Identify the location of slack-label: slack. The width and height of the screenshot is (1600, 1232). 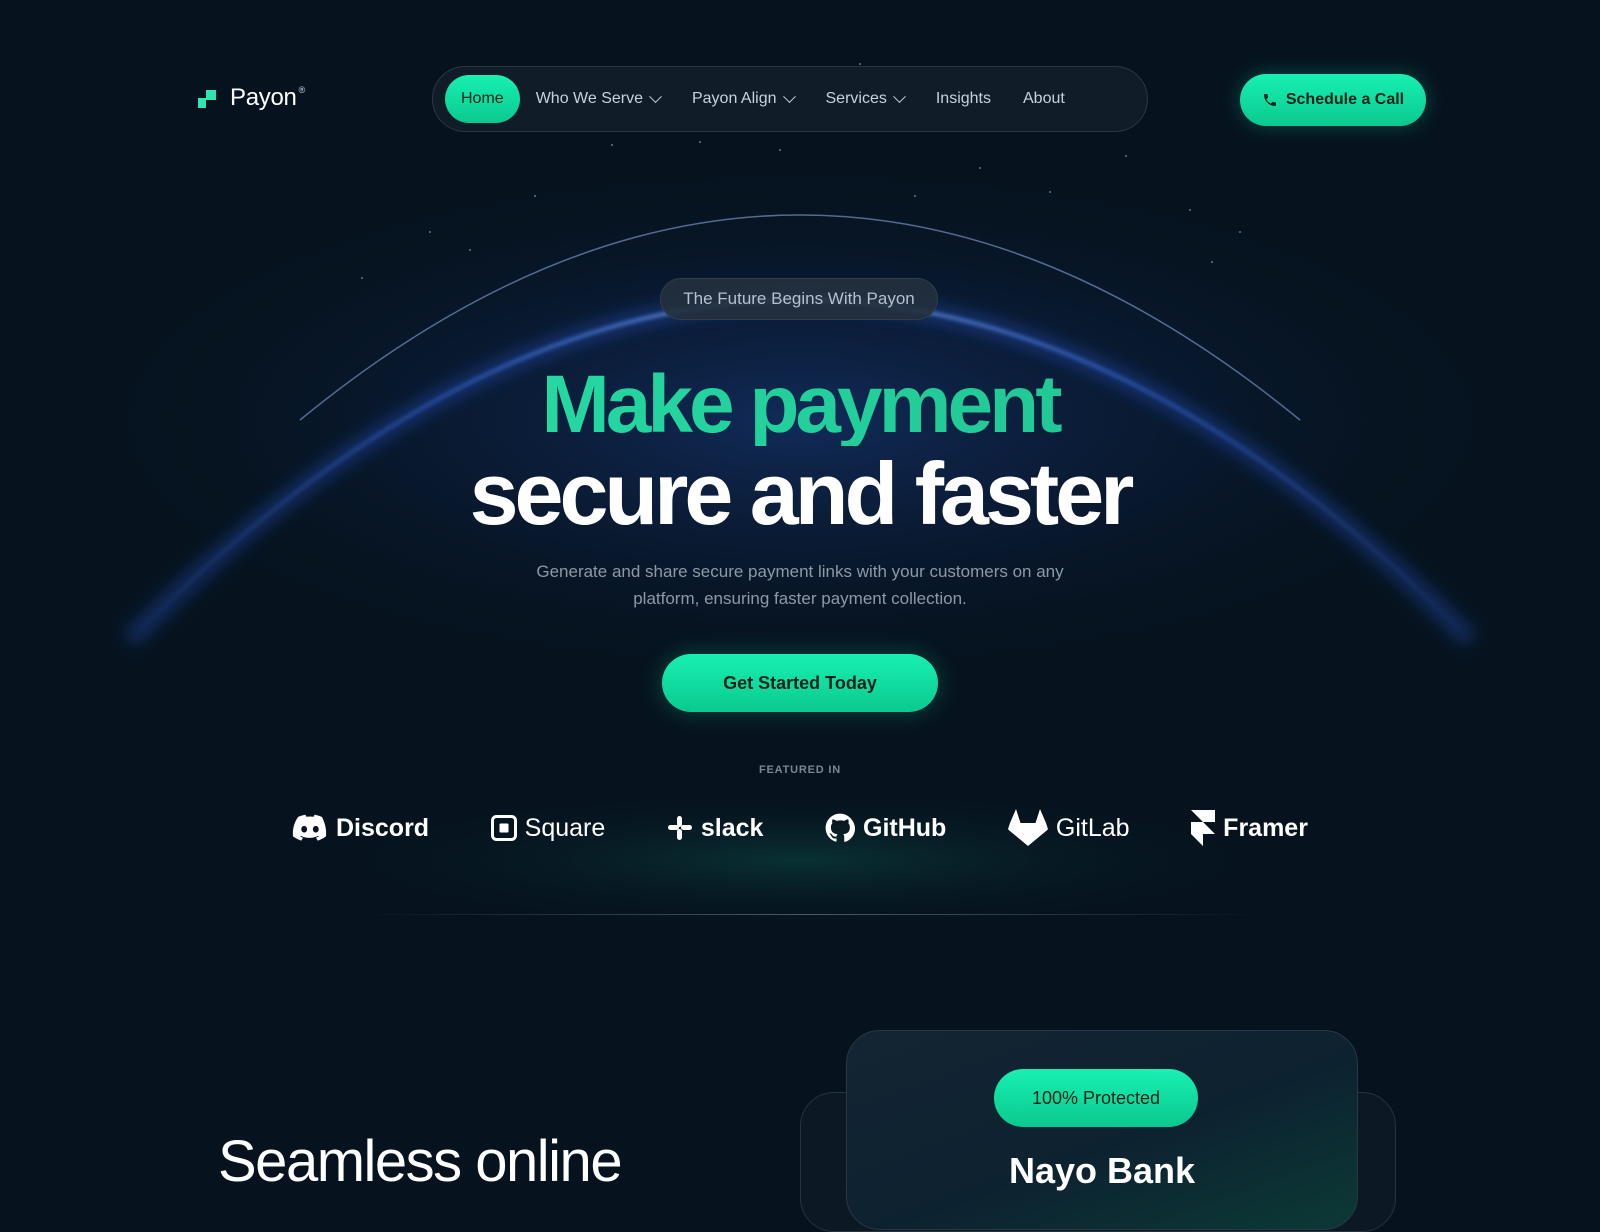
(732, 827).